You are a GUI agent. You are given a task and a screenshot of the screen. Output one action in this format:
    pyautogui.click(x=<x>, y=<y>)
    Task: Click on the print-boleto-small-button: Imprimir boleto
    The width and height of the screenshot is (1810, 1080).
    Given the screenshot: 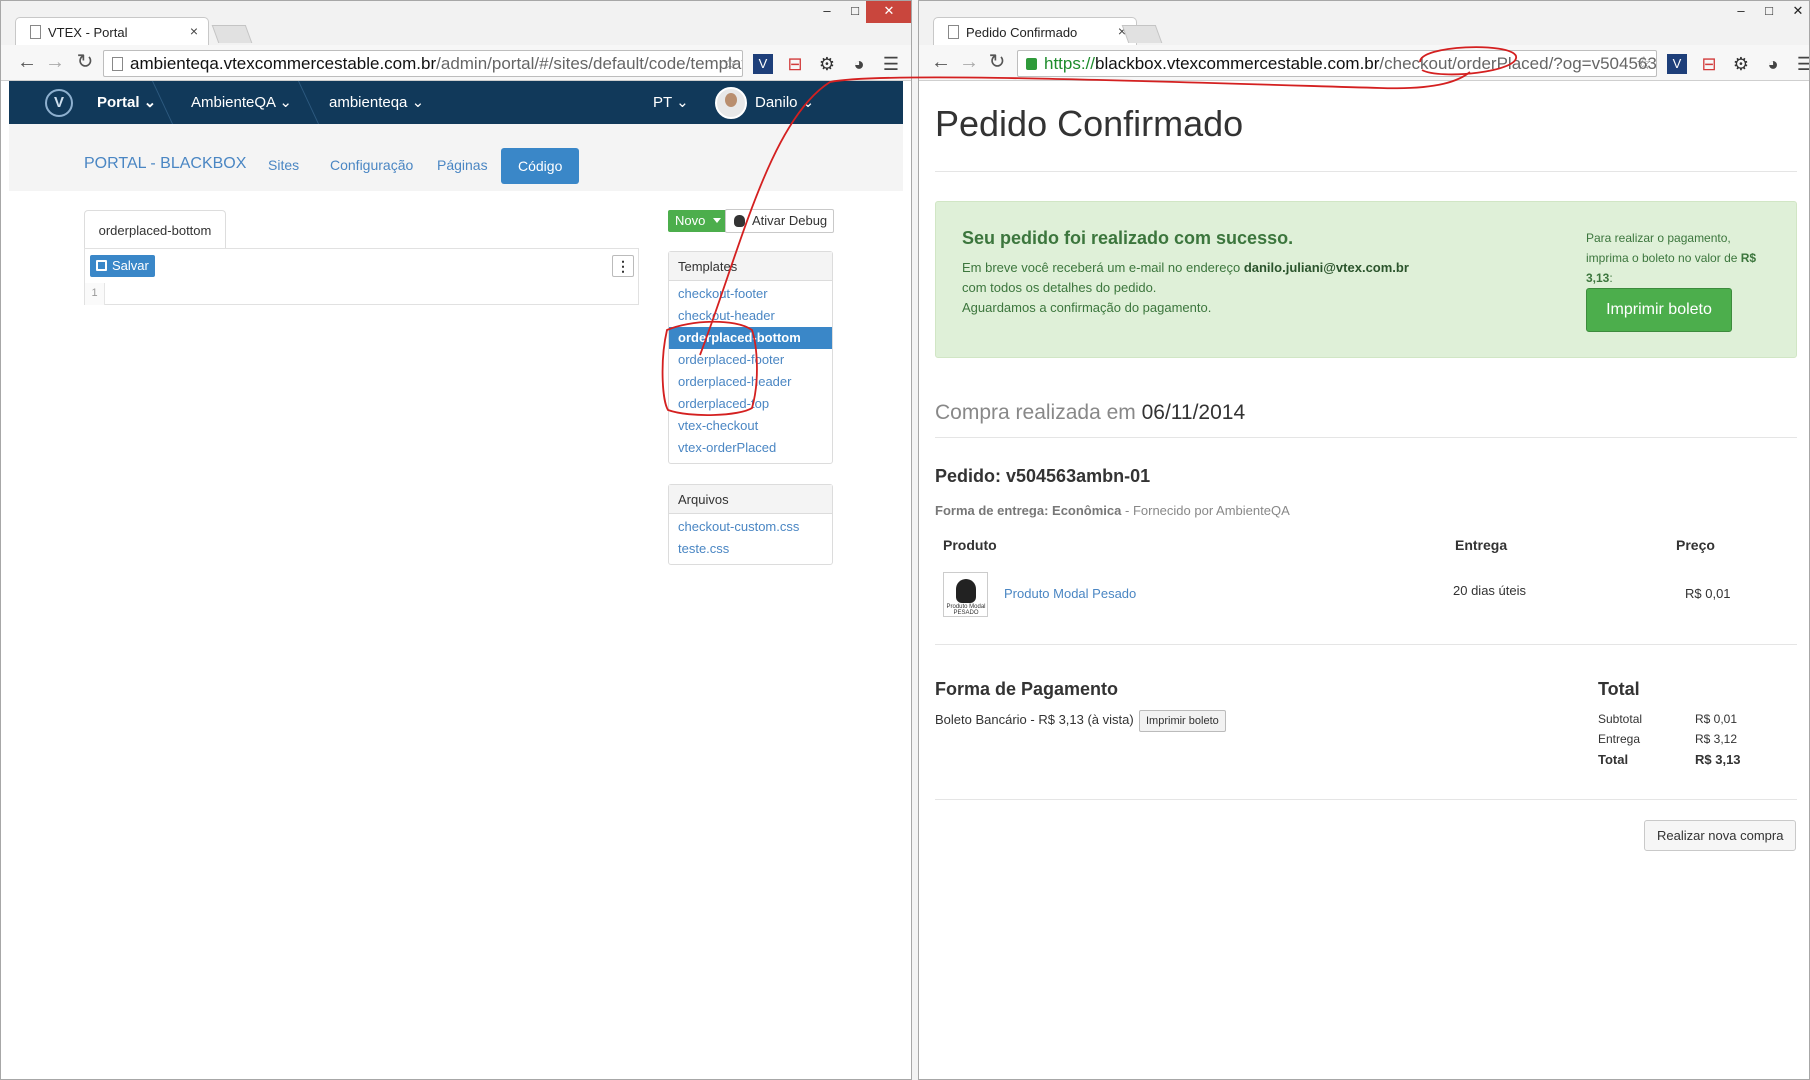 What is the action you would take?
    pyautogui.click(x=1182, y=721)
    